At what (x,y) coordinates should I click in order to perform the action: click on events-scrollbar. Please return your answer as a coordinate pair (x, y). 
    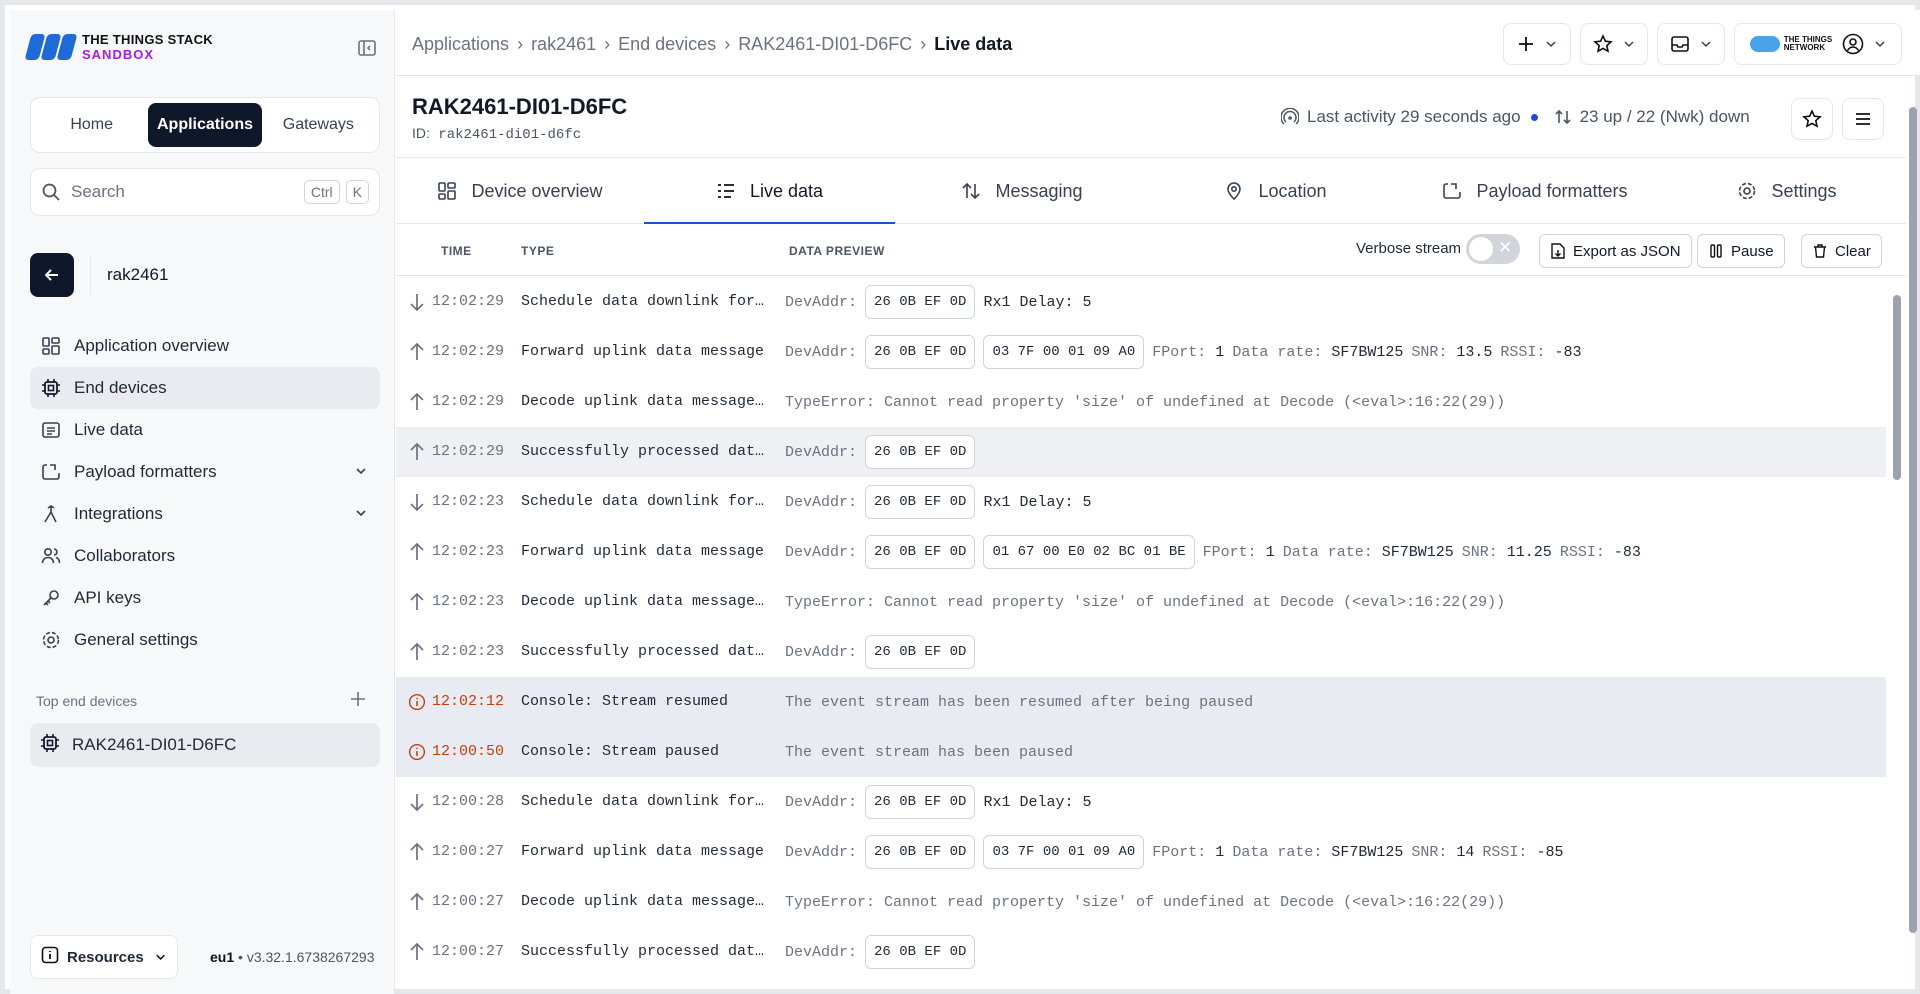
    Looking at the image, I should click on (1897, 635).